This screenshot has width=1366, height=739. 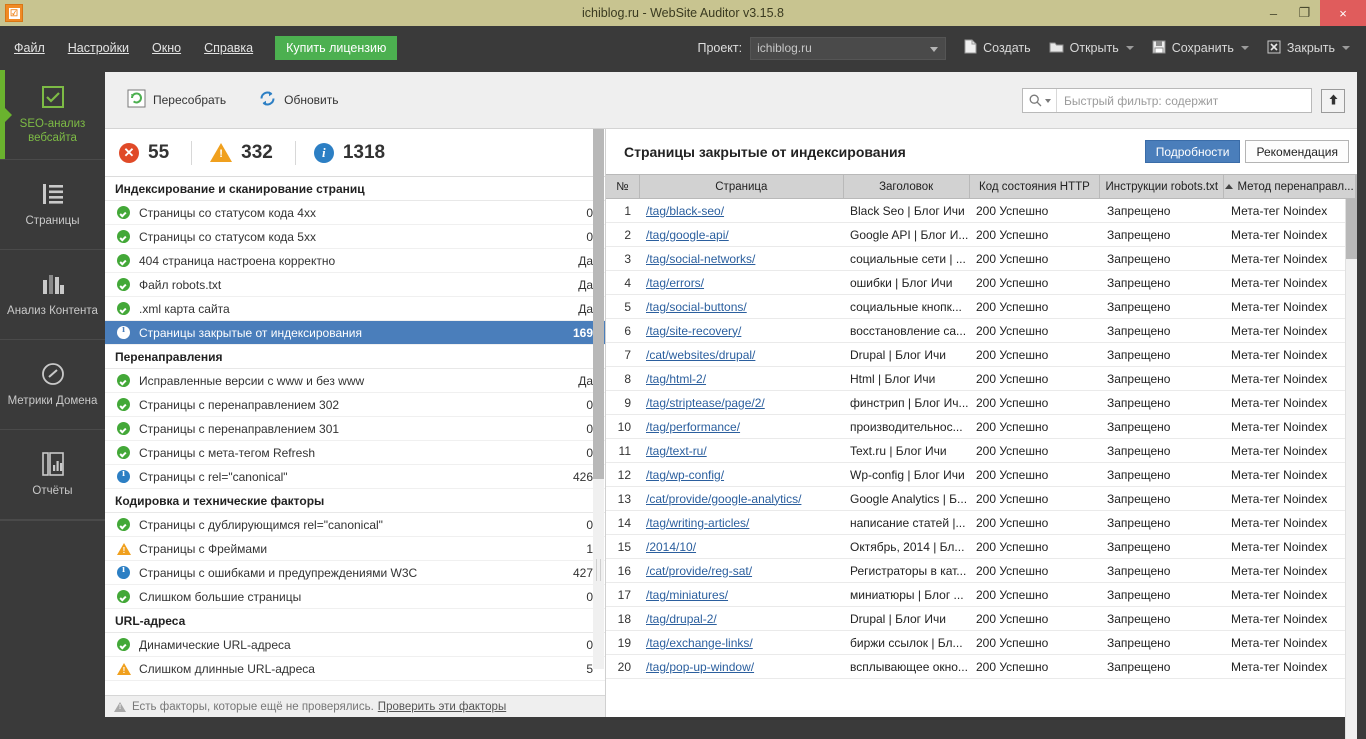 What do you see at coordinates (676, 451) in the screenshot?
I see `page-url-link: /tag/text-ru/` at bounding box center [676, 451].